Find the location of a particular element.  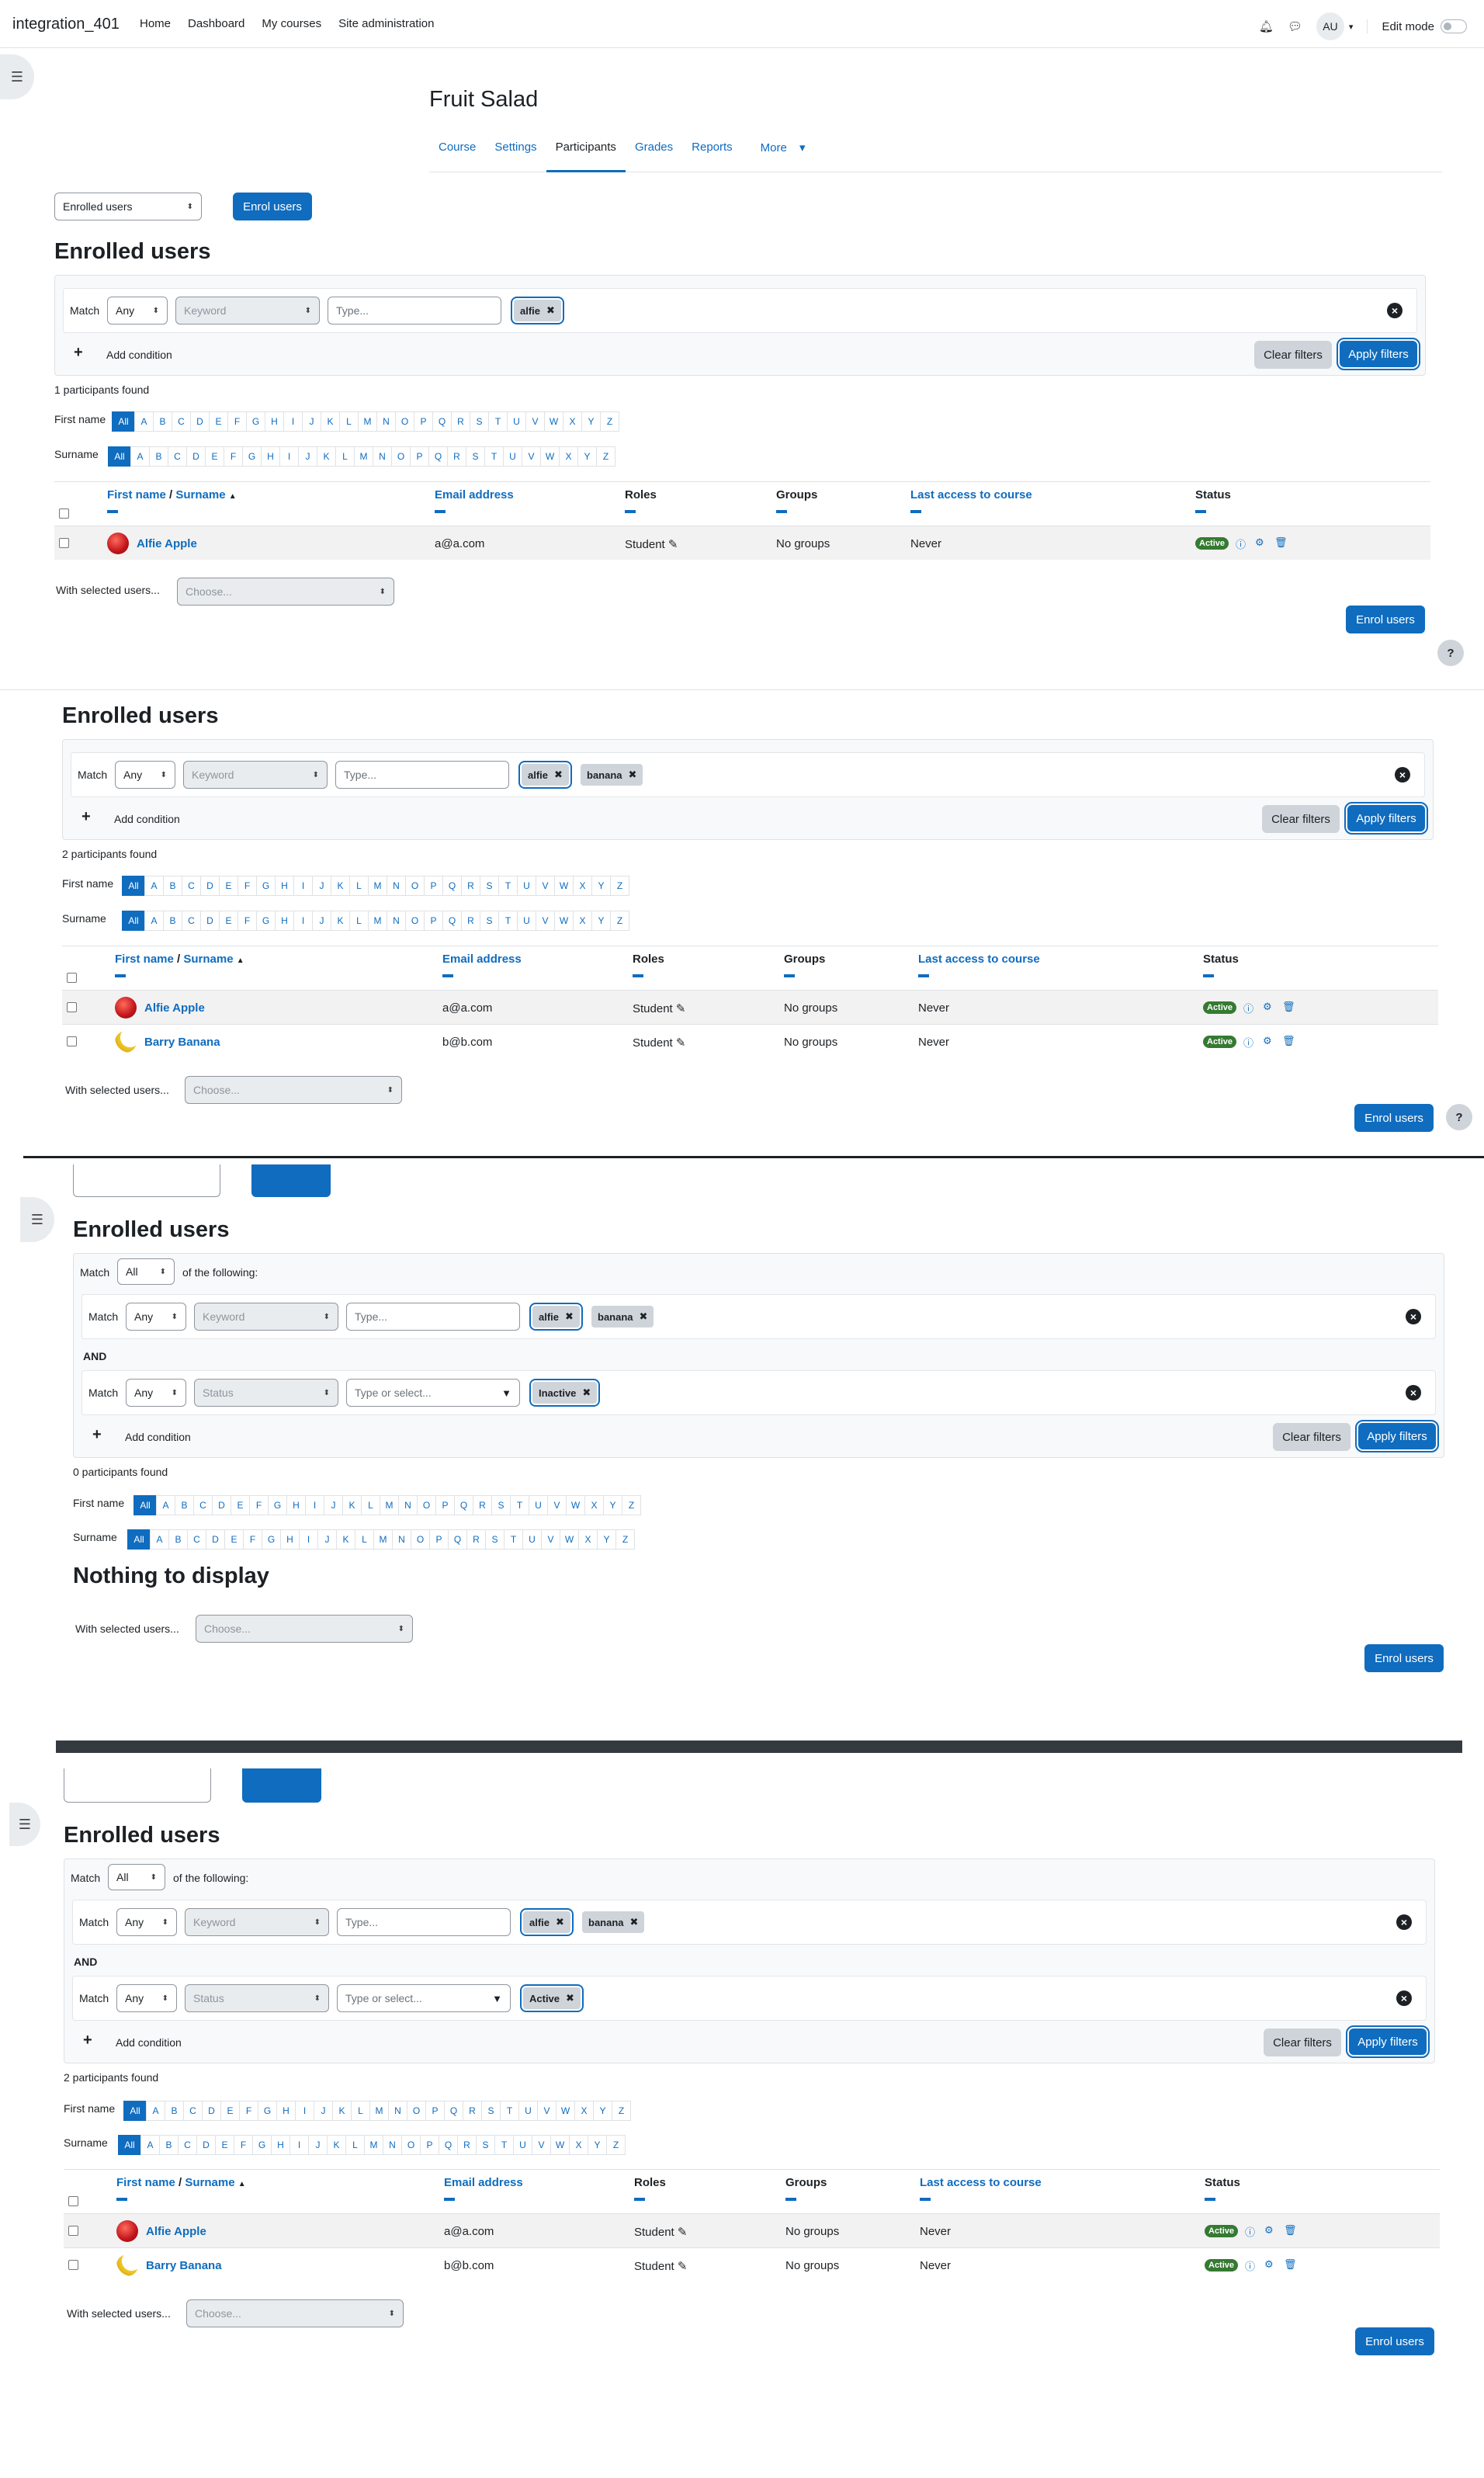

apply-filters-button: Apply filters is located at coordinates (1388, 2041).